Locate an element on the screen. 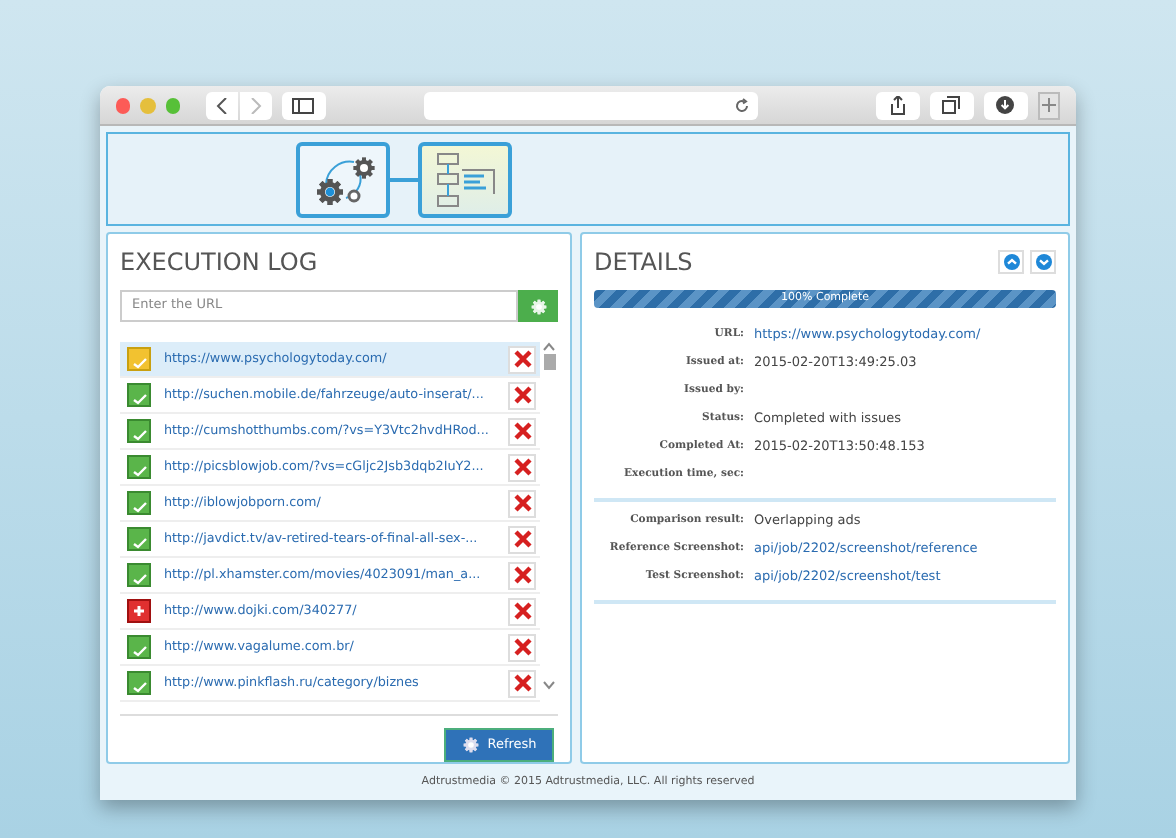 This screenshot has width=1176, height=838. gears-step-button is located at coordinates (343, 179).